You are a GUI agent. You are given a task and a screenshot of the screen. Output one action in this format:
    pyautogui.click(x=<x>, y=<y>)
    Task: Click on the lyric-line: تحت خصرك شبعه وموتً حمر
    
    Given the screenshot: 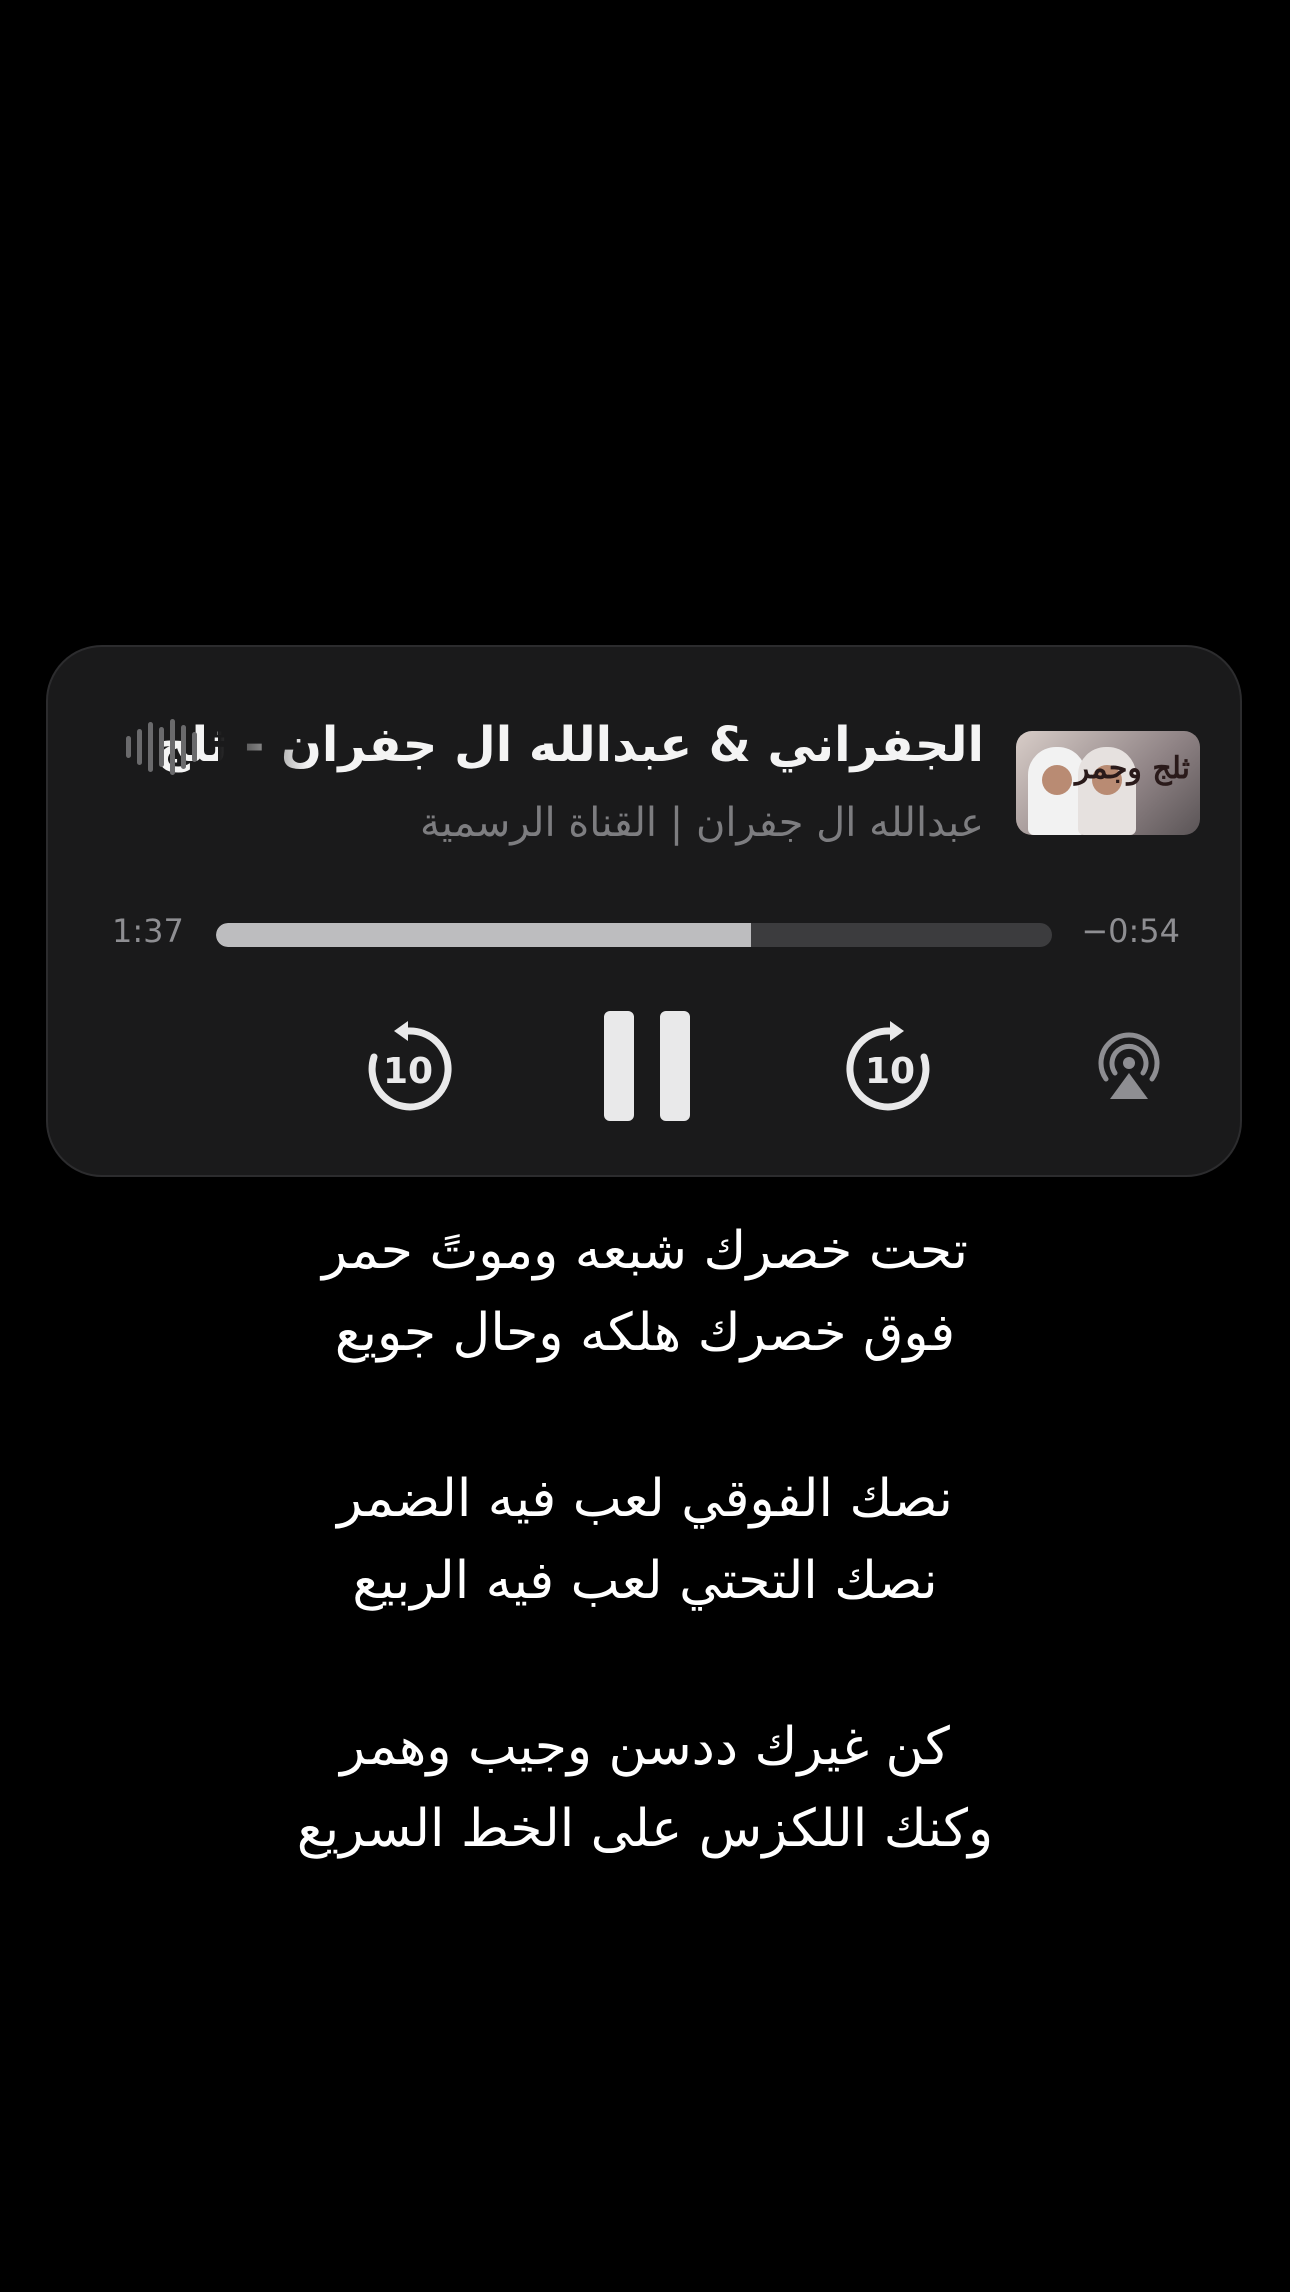 What is the action you would take?
    pyautogui.click(x=645, y=1251)
    